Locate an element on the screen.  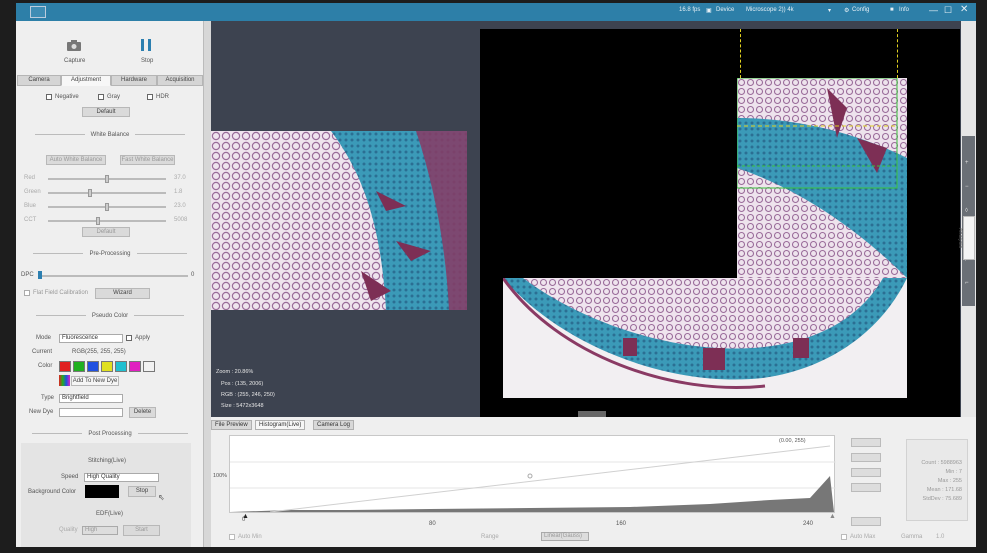
stop-button: Stop is located at coordinates (146, 52).